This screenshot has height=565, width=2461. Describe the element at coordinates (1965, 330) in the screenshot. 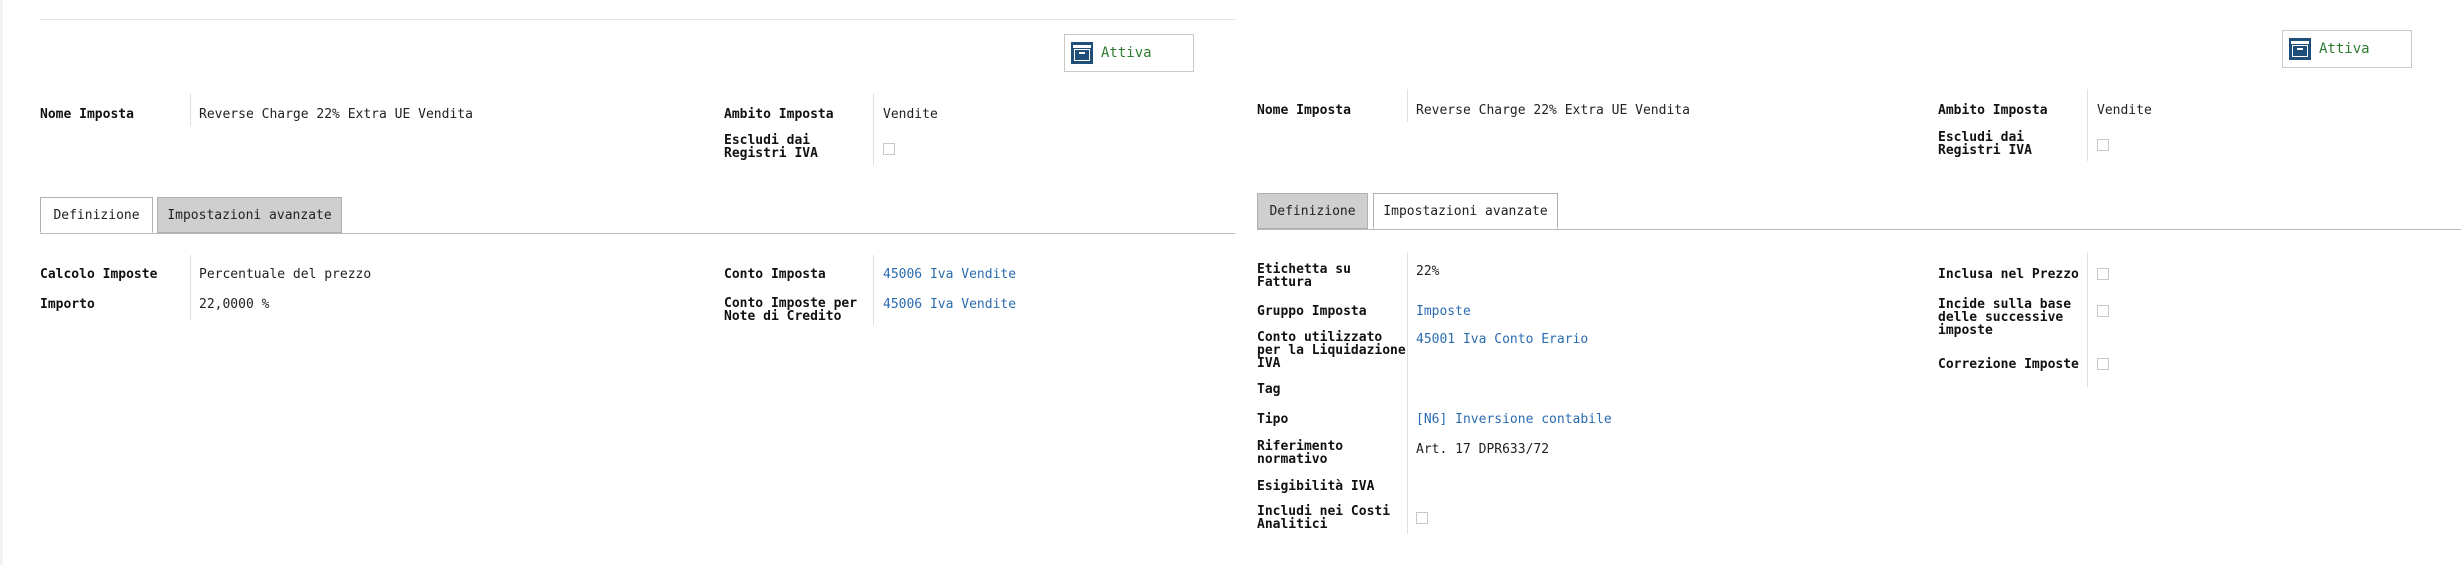

I see `incide-base-label-line3: imposte` at that location.